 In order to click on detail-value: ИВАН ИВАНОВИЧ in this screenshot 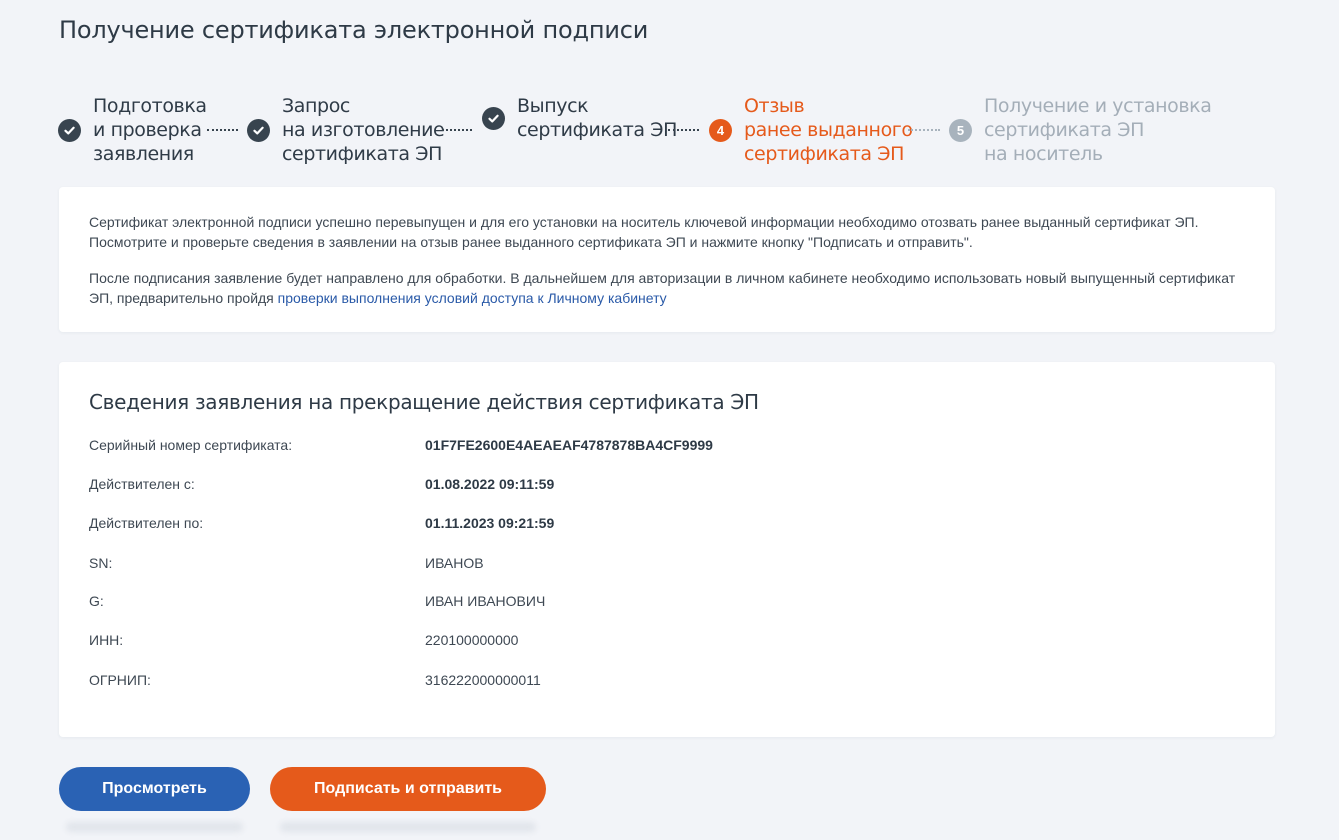, I will do `click(485, 601)`.